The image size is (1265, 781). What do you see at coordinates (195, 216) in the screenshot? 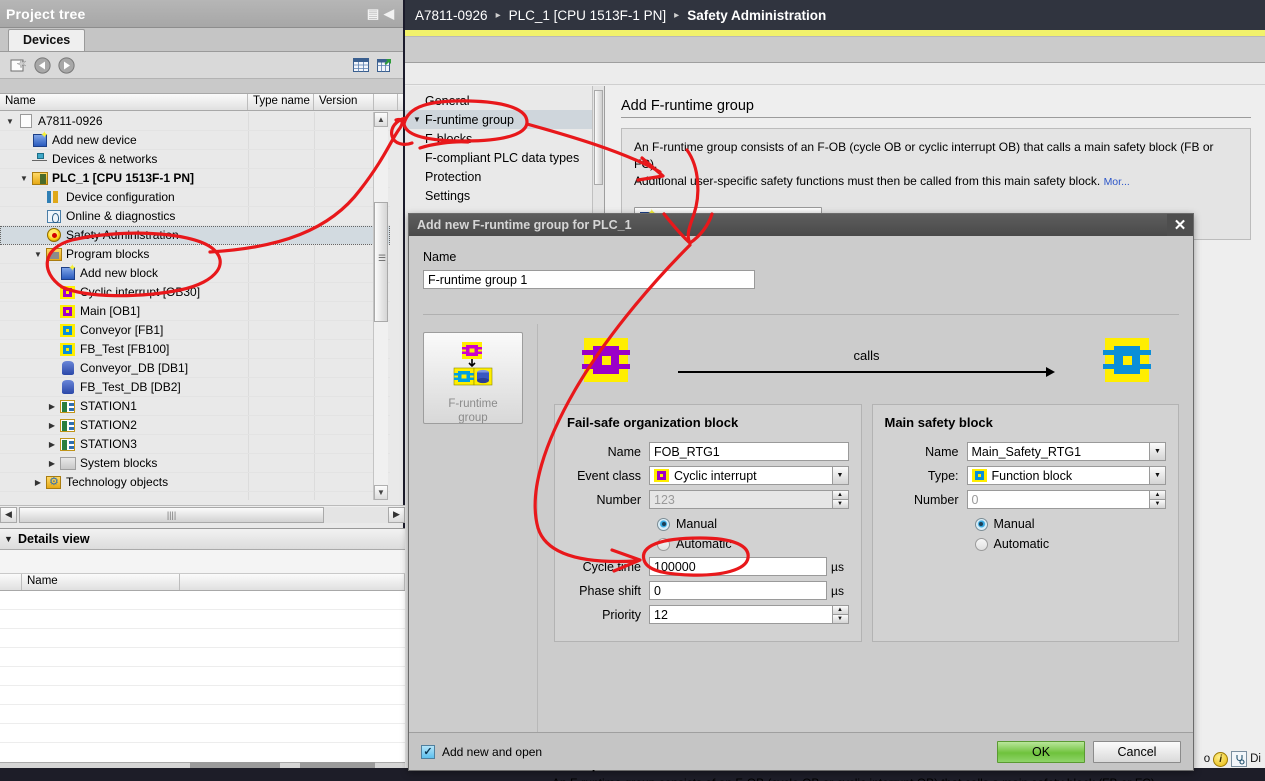
I see `tree-item-online-diagnostics: Online & diagnostics` at bounding box center [195, 216].